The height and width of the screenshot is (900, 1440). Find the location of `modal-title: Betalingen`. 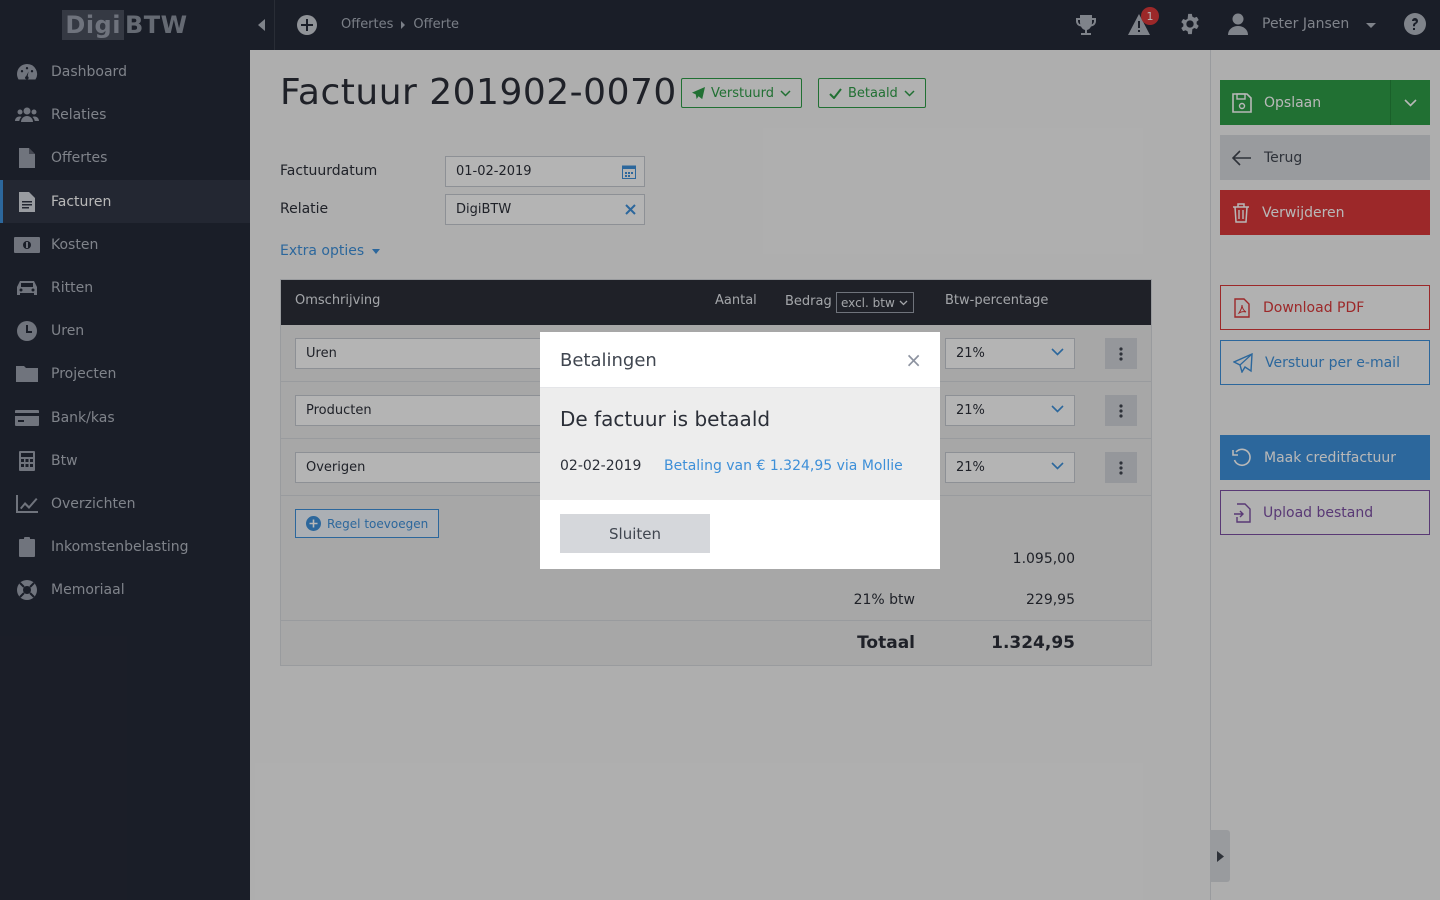

modal-title: Betalingen is located at coordinates (608, 360).